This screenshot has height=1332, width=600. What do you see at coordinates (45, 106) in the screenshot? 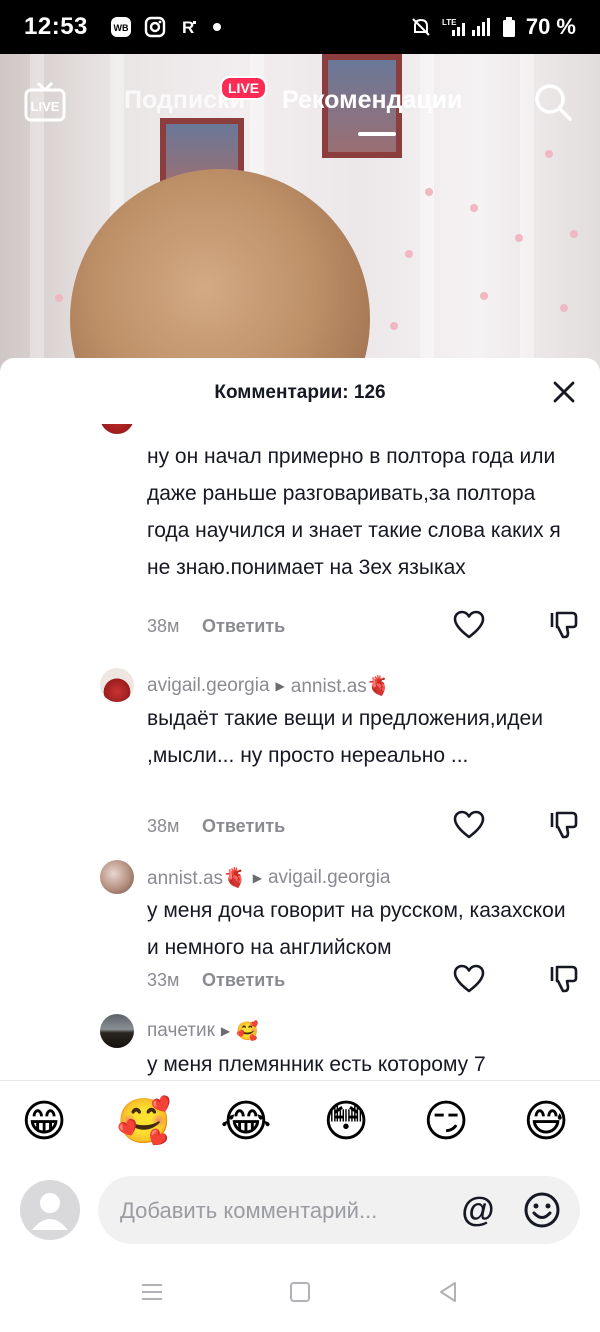
I see `svg-text: LIVE` at bounding box center [45, 106].